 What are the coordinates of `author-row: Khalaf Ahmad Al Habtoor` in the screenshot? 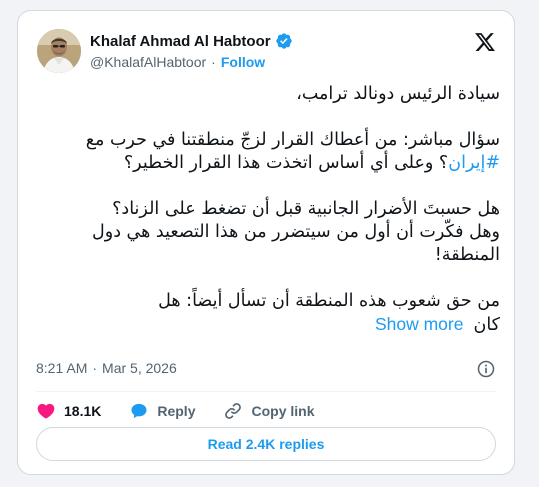 It's located at (191, 41).